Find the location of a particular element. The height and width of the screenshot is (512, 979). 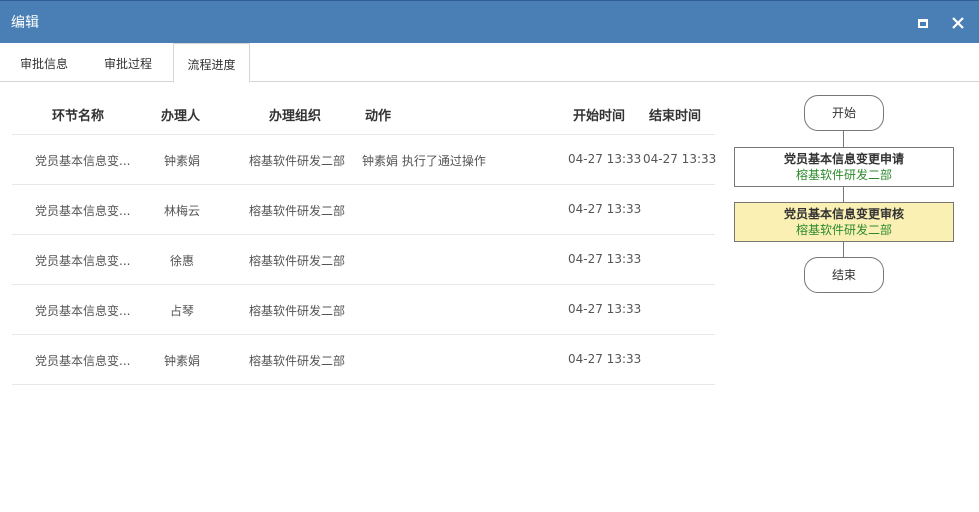

table-row: 党员基本信息变... 林梅云 榕基软件研发二部 04-27 13:33 is located at coordinates (363, 210).